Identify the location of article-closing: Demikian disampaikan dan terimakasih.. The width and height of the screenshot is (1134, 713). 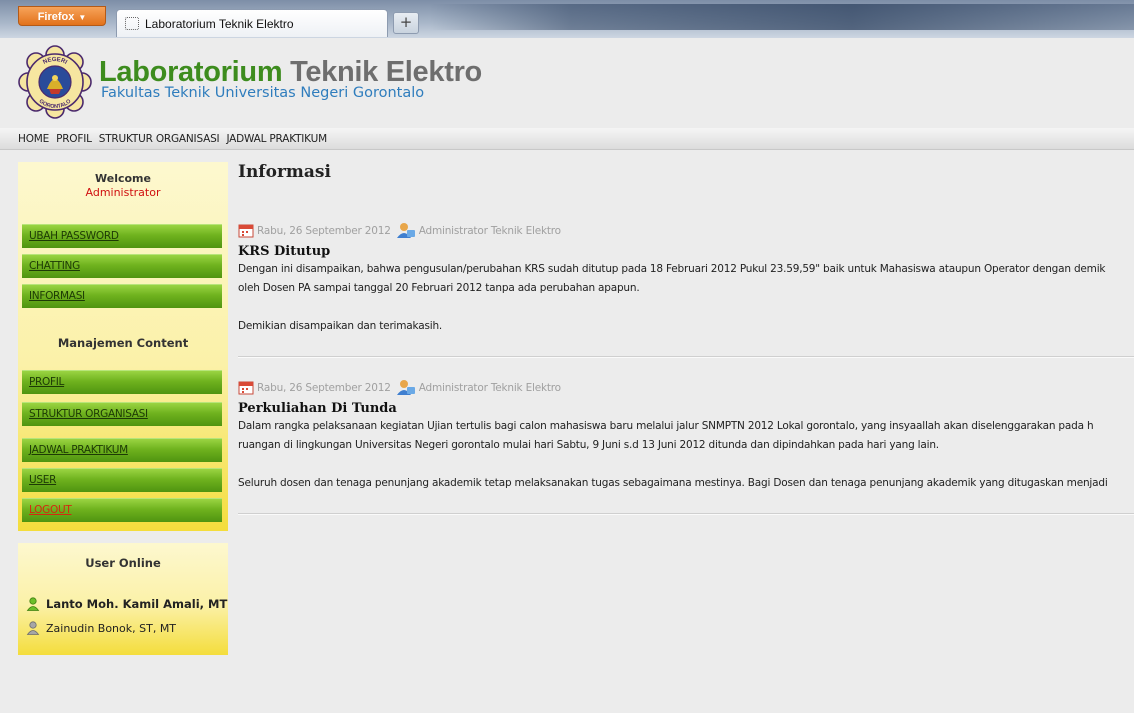
(340, 326).